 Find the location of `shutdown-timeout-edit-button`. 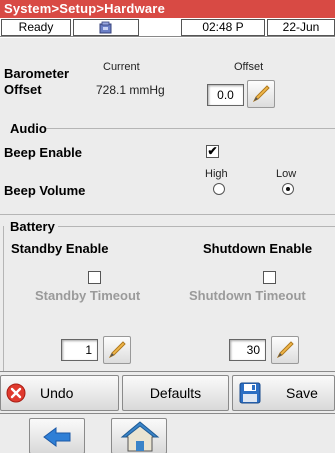

shutdown-timeout-edit-button is located at coordinates (285, 350).